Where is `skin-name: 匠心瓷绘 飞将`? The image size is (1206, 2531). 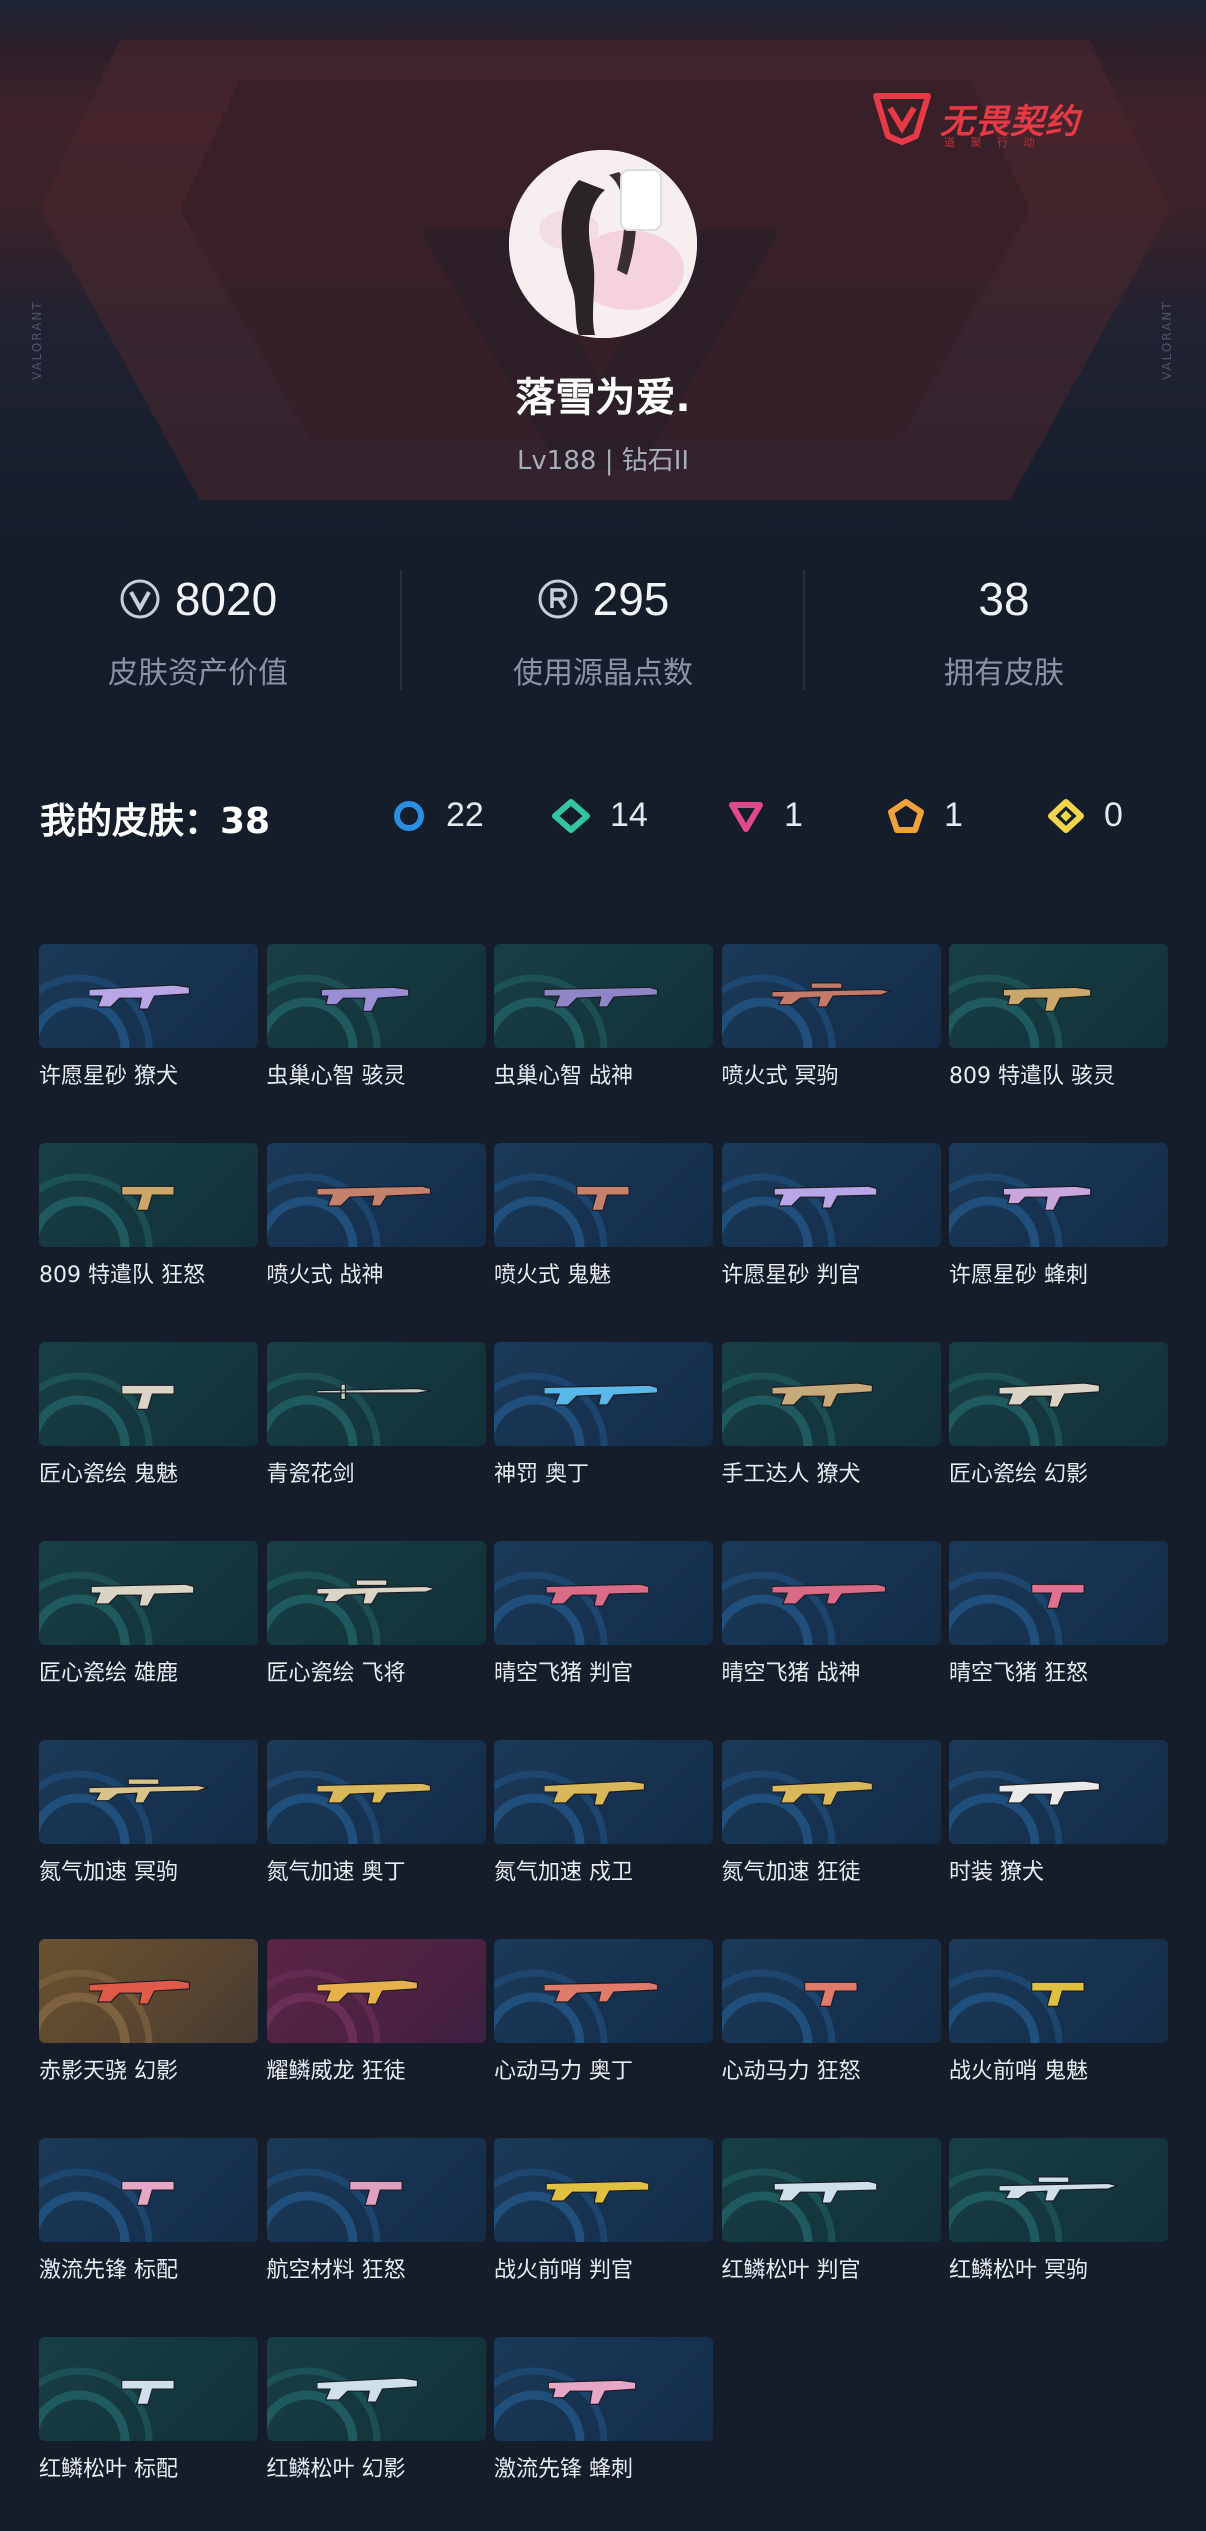
skin-name: 匠心瓷绘 飞将 is located at coordinates (336, 1673).